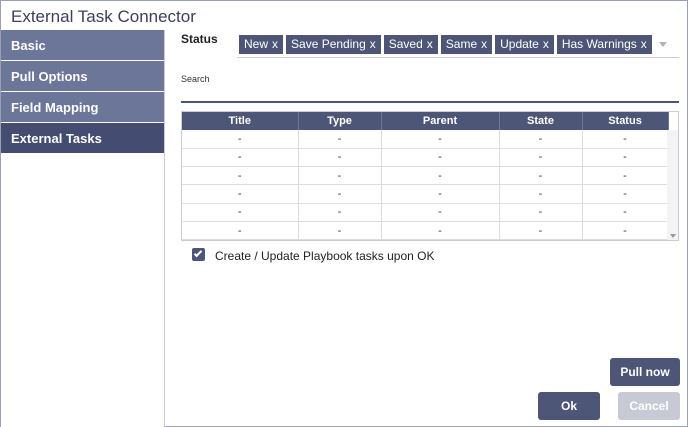  What do you see at coordinates (256, 44) in the screenshot?
I see `status-tag-label: New` at bounding box center [256, 44].